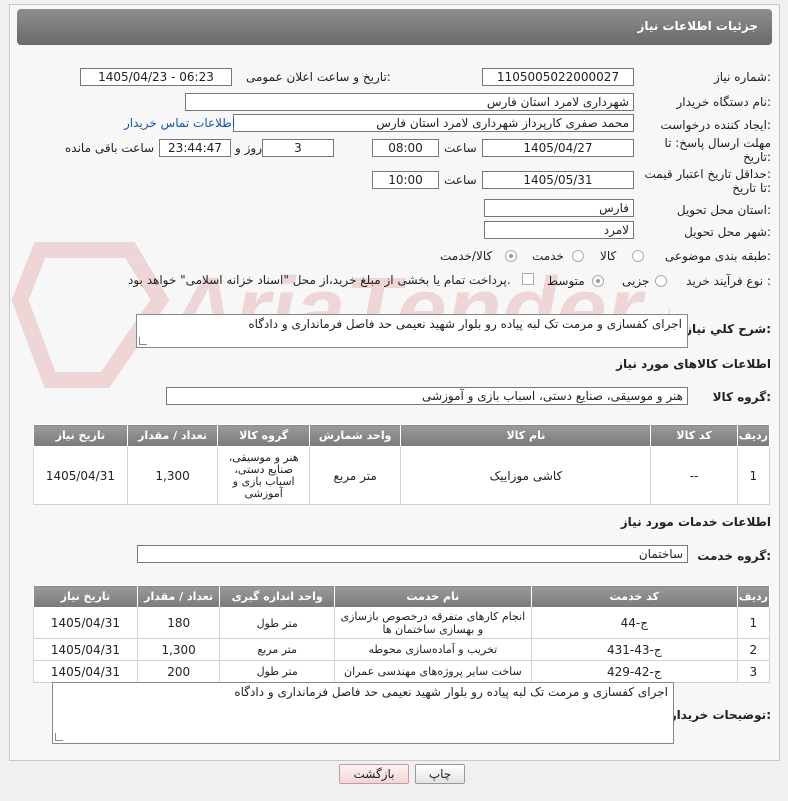  What do you see at coordinates (178, 596) in the screenshot?
I see `services-col-qty: تعداد / مقدار` at bounding box center [178, 596].